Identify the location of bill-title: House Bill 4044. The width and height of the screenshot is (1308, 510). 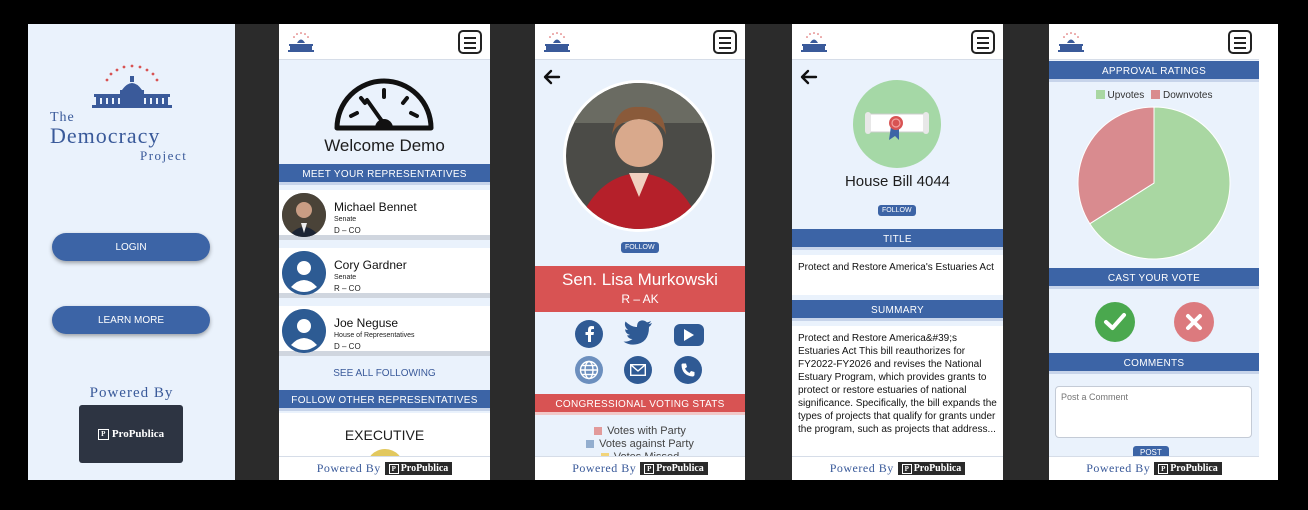
(897, 181).